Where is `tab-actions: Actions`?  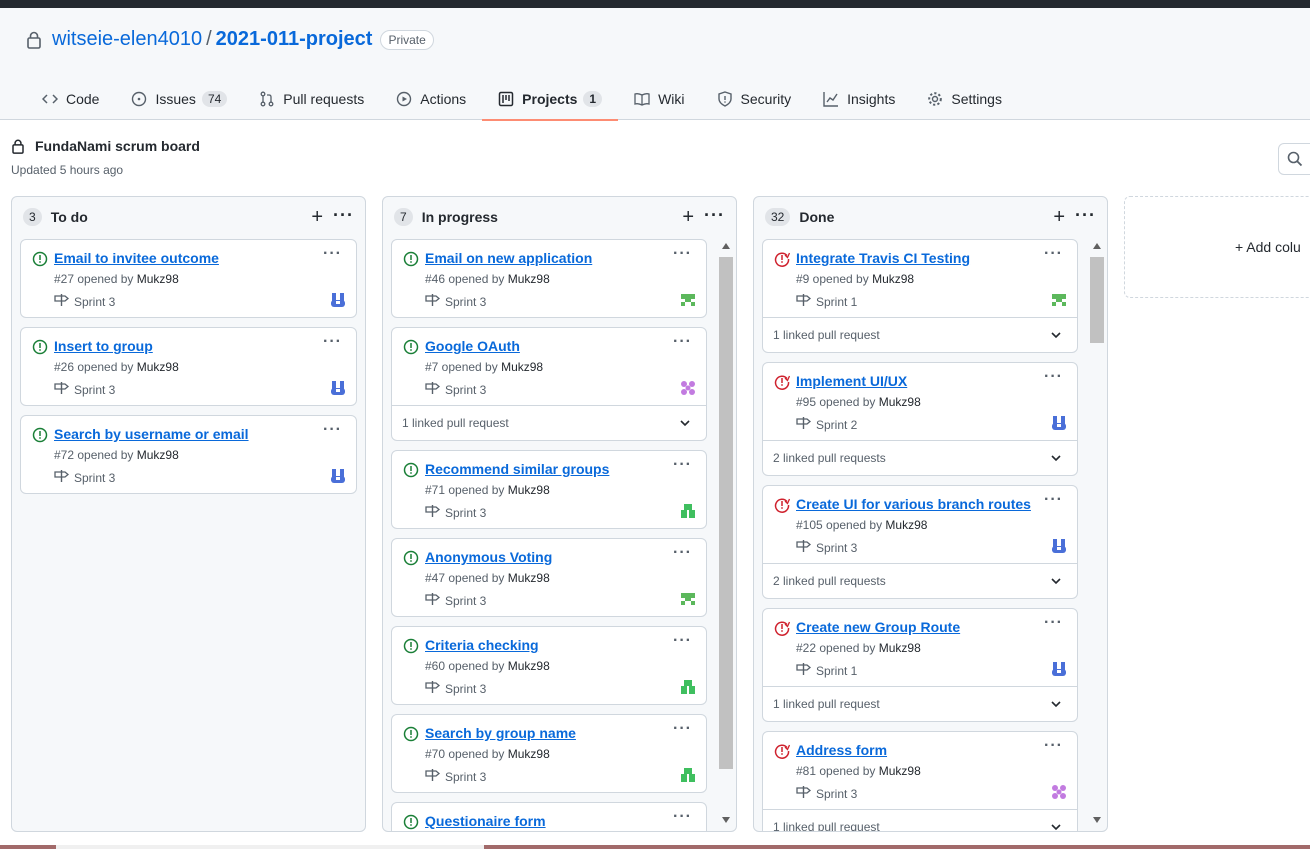 tab-actions: Actions is located at coordinates (431, 99).